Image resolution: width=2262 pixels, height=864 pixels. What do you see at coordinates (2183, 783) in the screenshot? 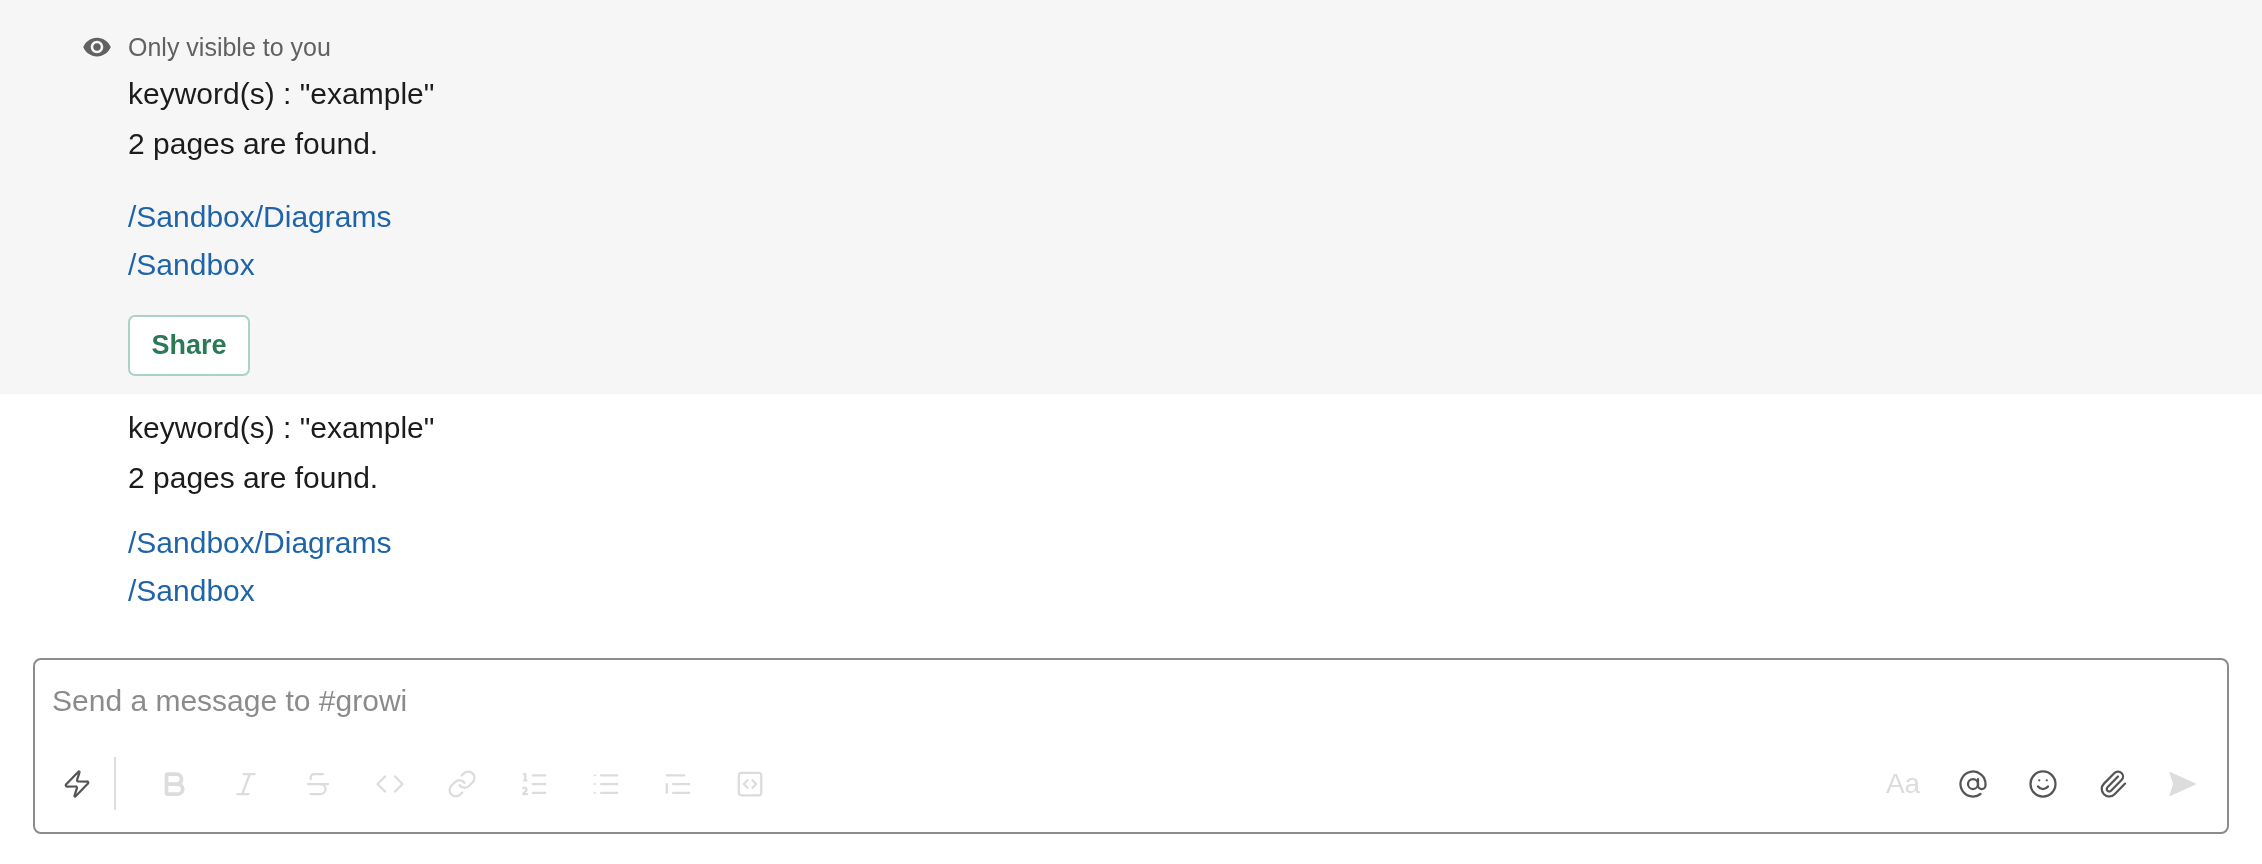
I see `send-icon` at bounding box center [2183, 783].